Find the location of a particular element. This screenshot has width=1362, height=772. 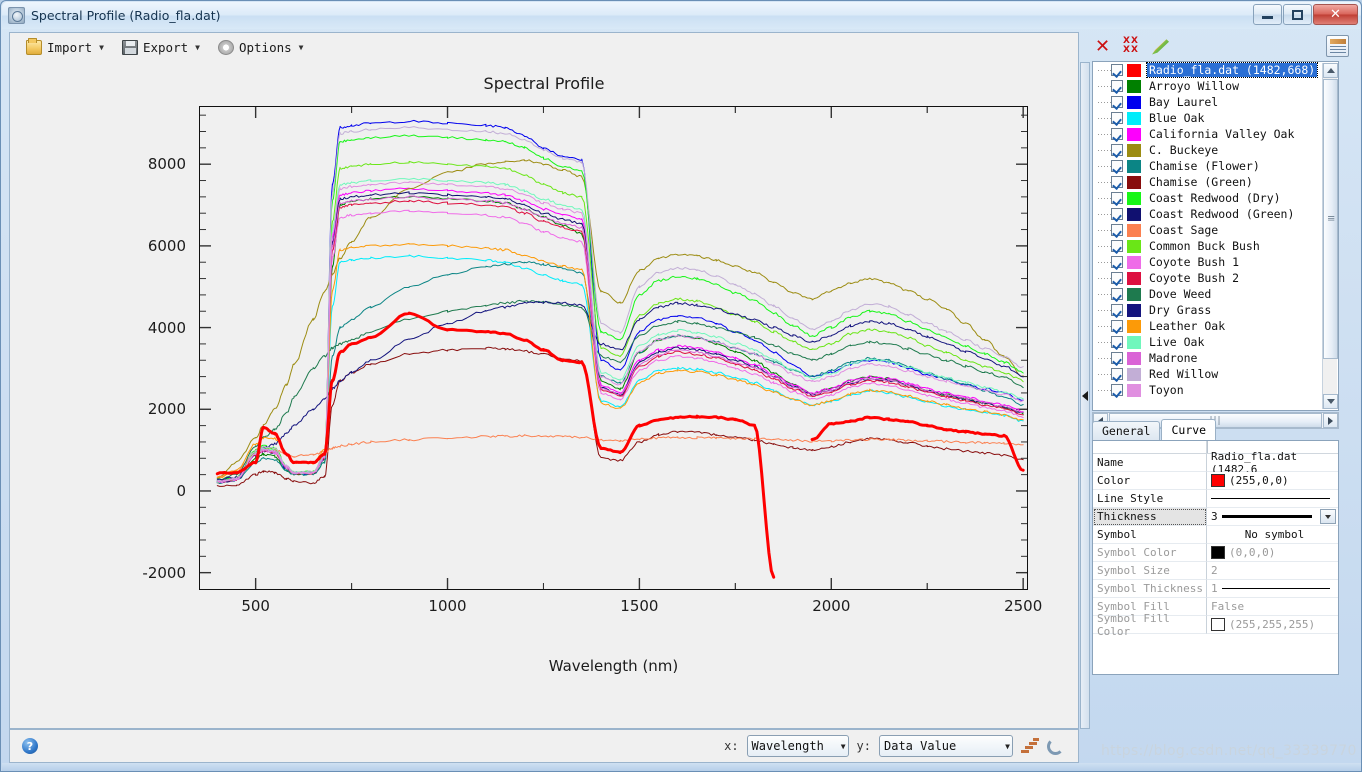

minimize-button is located at coordinates (1267, 14).